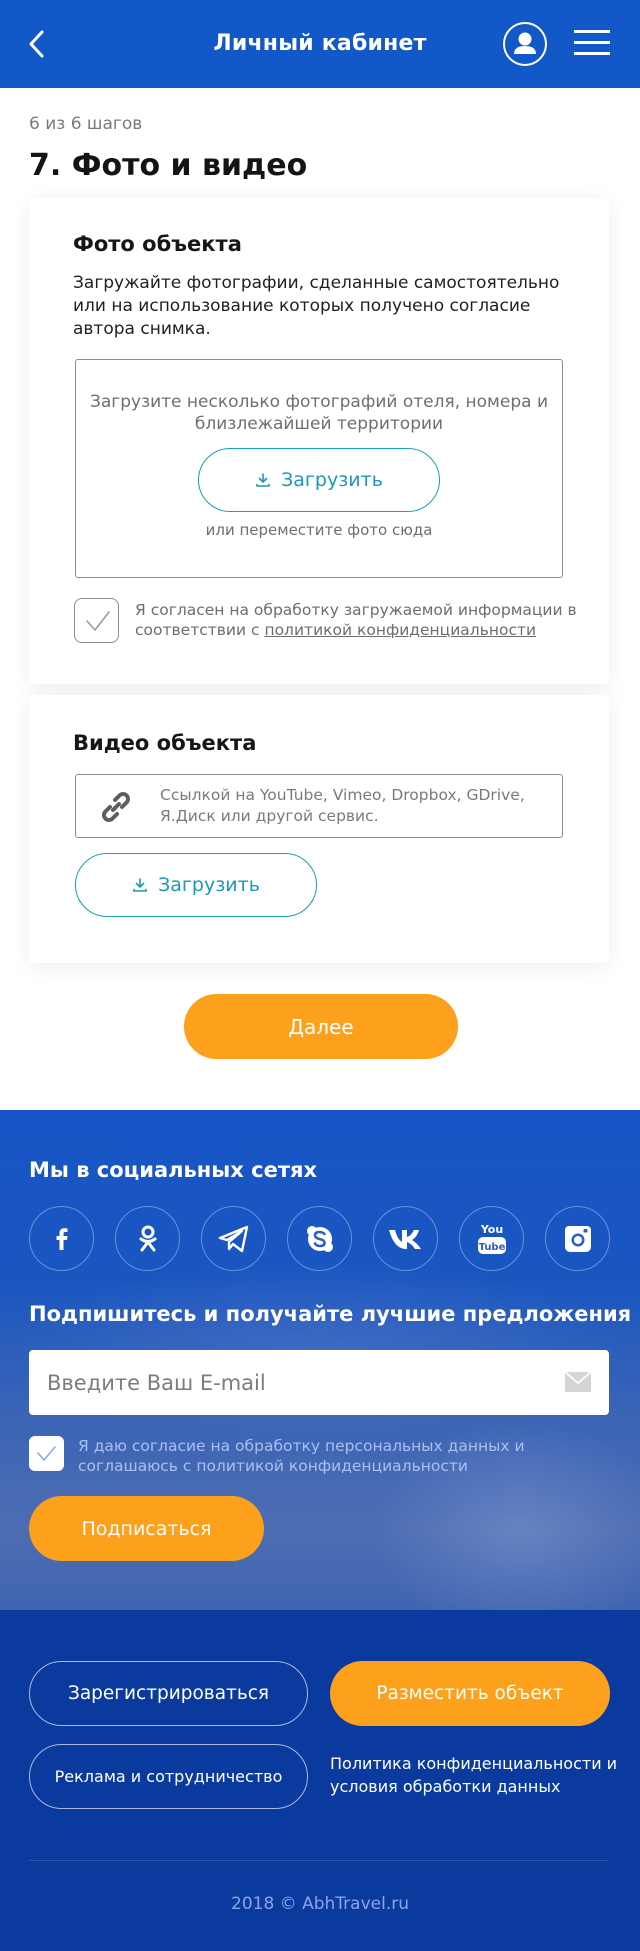  I want to click on social-title: Мы в социальных сетях, so click(173, 1170).